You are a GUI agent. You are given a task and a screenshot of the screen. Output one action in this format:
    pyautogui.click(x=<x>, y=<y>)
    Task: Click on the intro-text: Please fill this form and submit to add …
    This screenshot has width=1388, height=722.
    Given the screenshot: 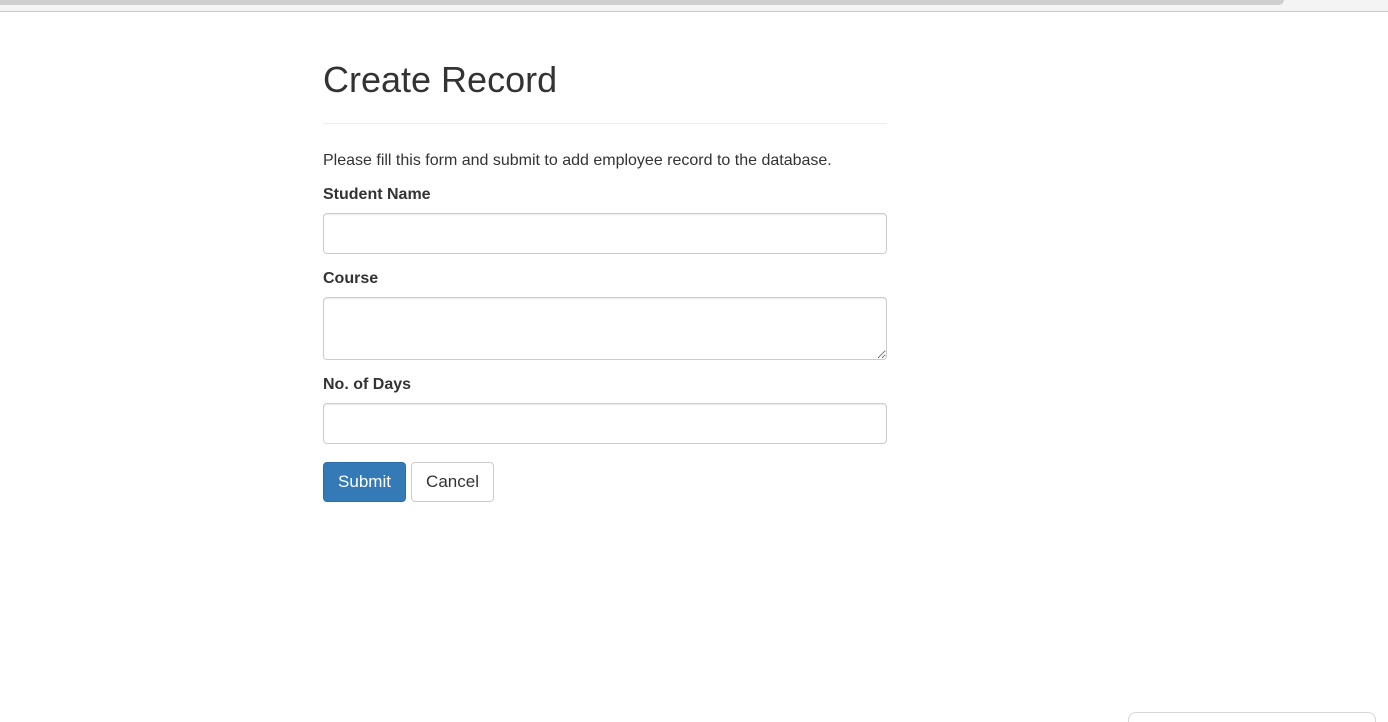 What is the action you would take?
    pyautogui.click(x=577, y=160)
    